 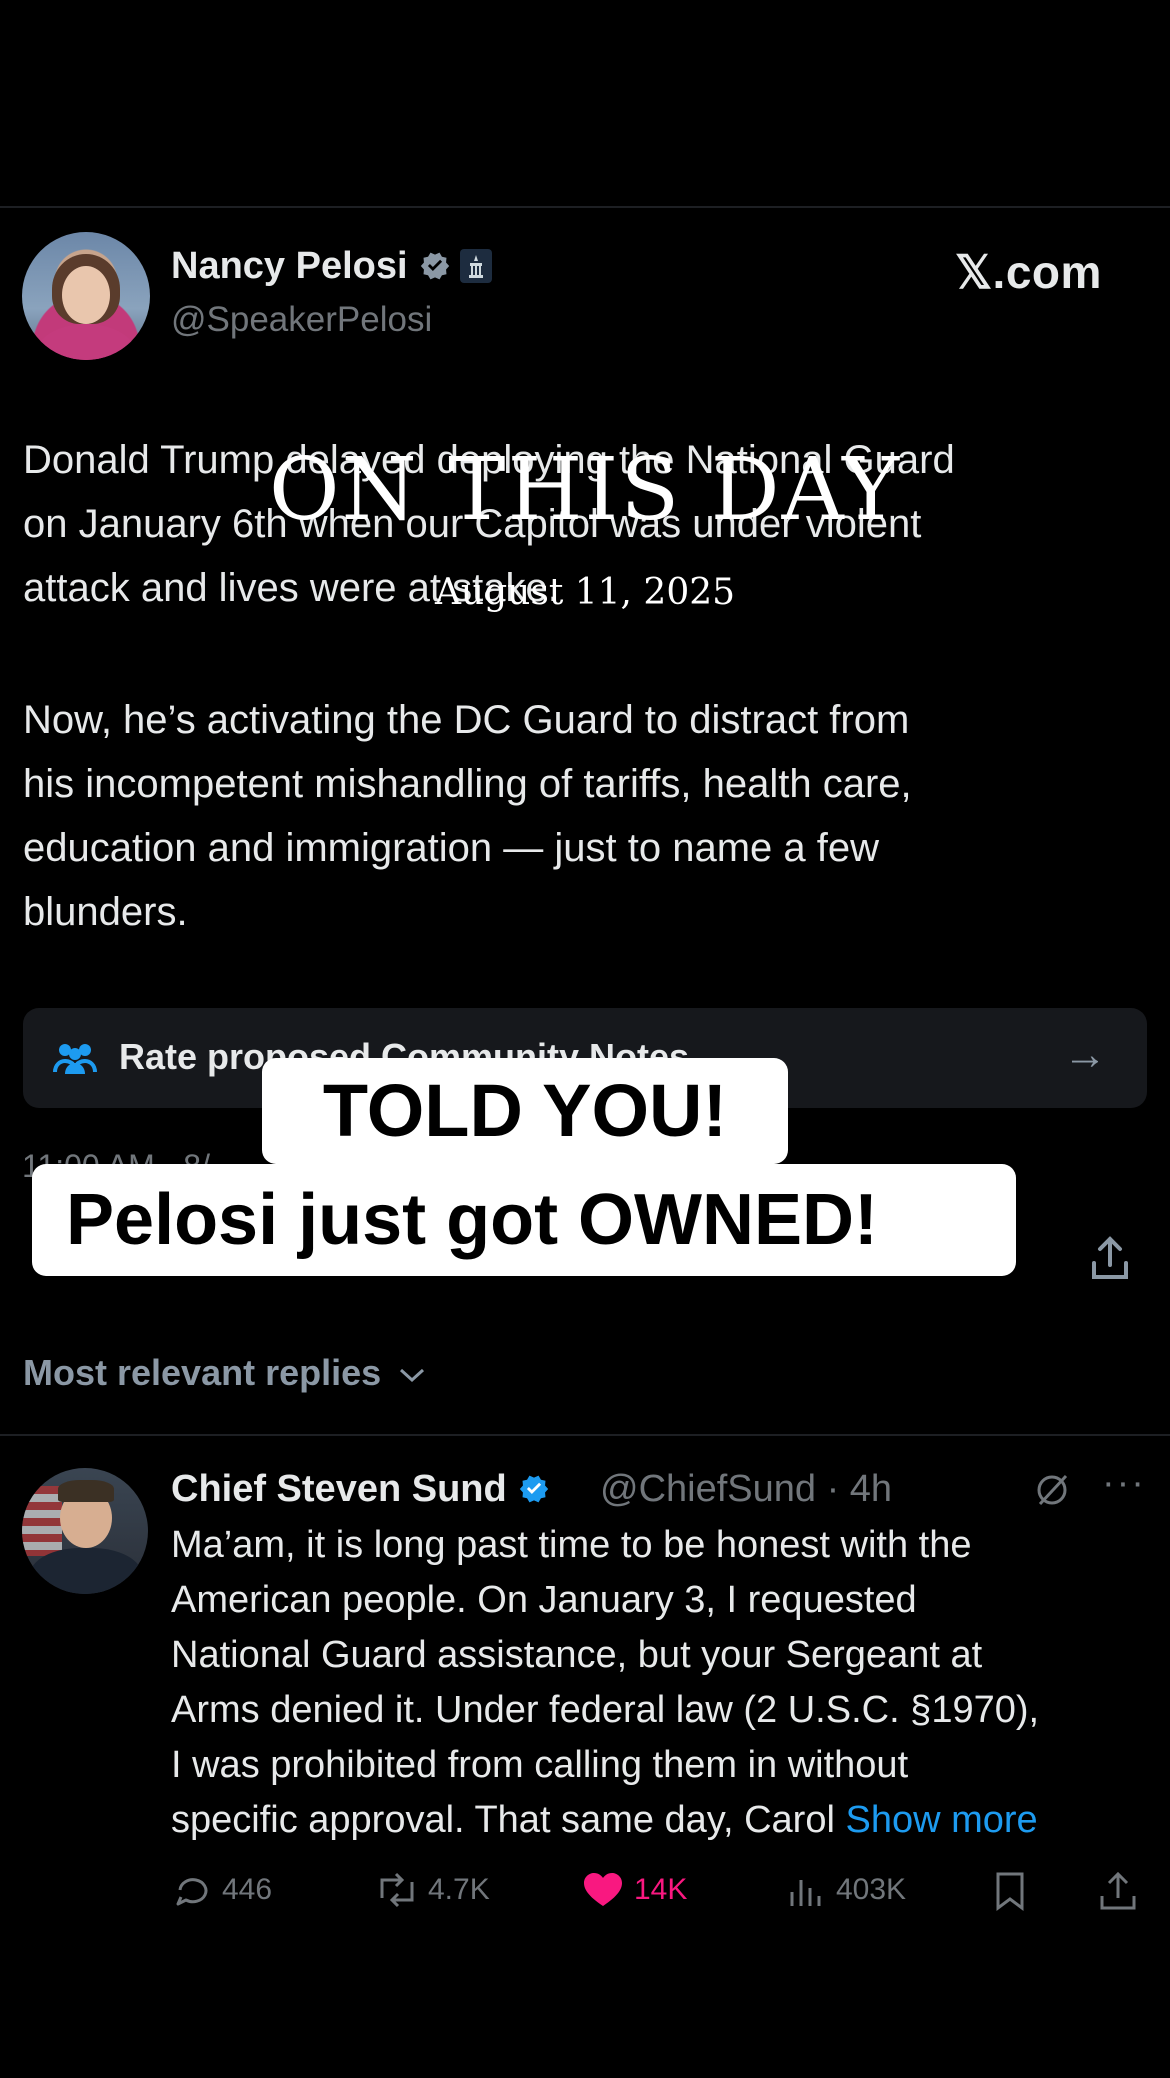 I want to click on people-icon, so click(x=75, y=1059).